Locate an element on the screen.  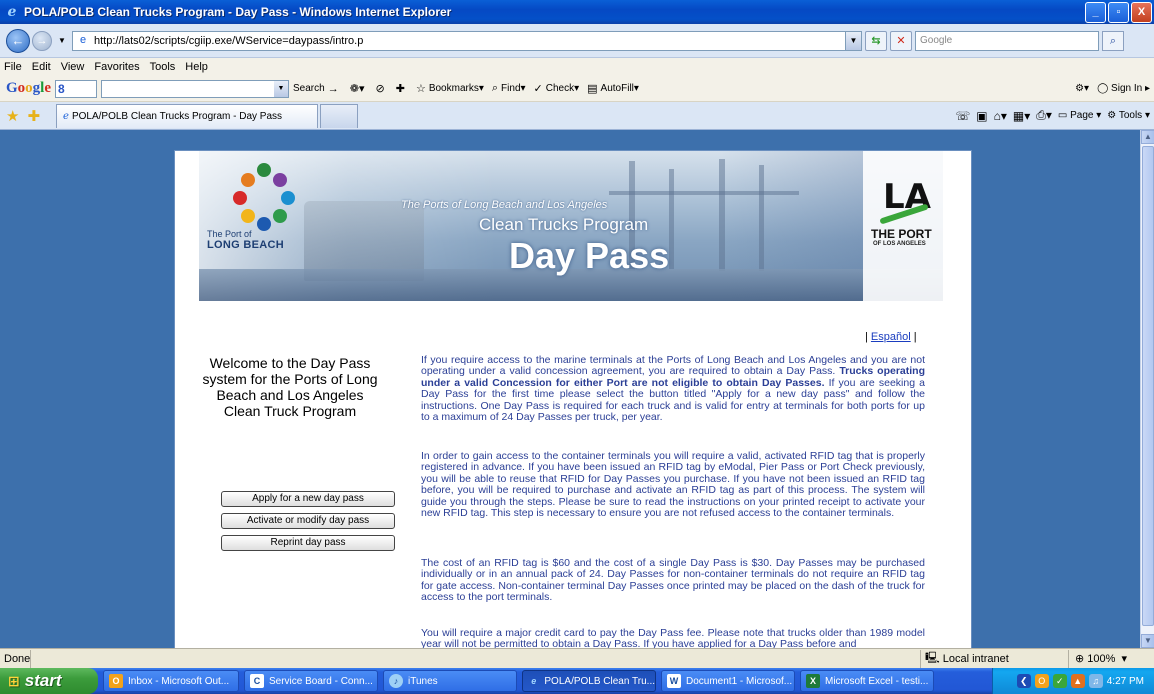
recent-pages-dropdown: ▼ is located at coordinates (62, 40).